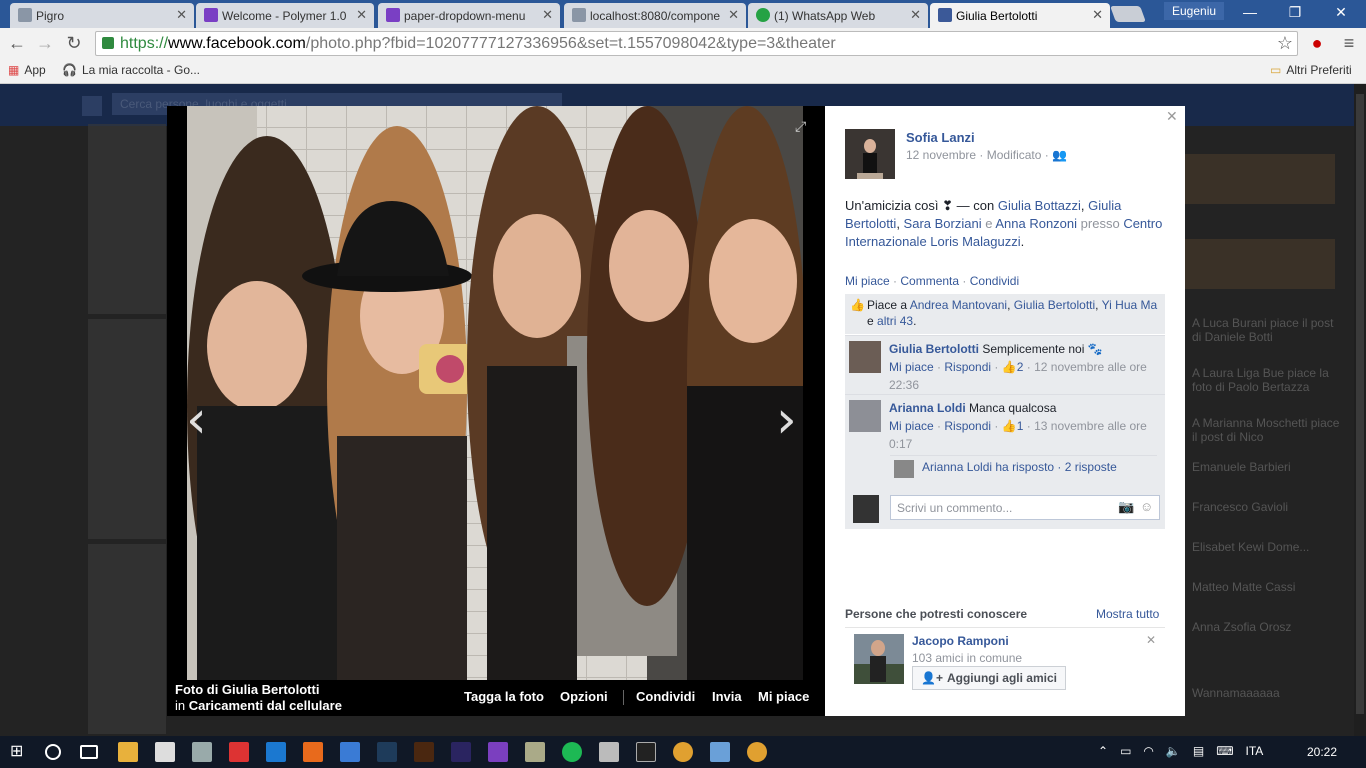 The width and height of the screenshot is (1366, 768). Describe the element at coordinates (989, 678) in the screenshot. I see `add-friend-button: 👤+ Aggiungi agli amici` at that location.